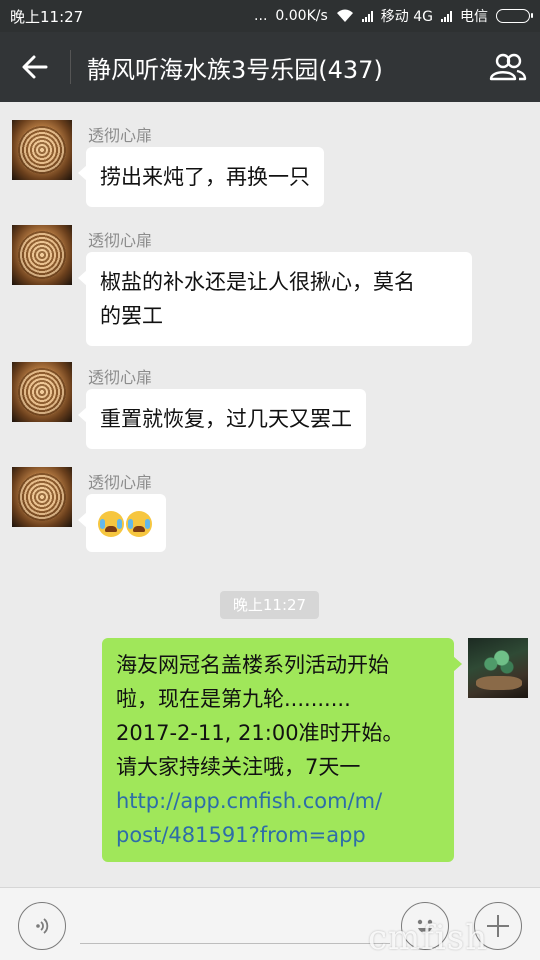  Describe the element at coordinates (514, 16) in the screenshot. I see `battery-icon` at that location.